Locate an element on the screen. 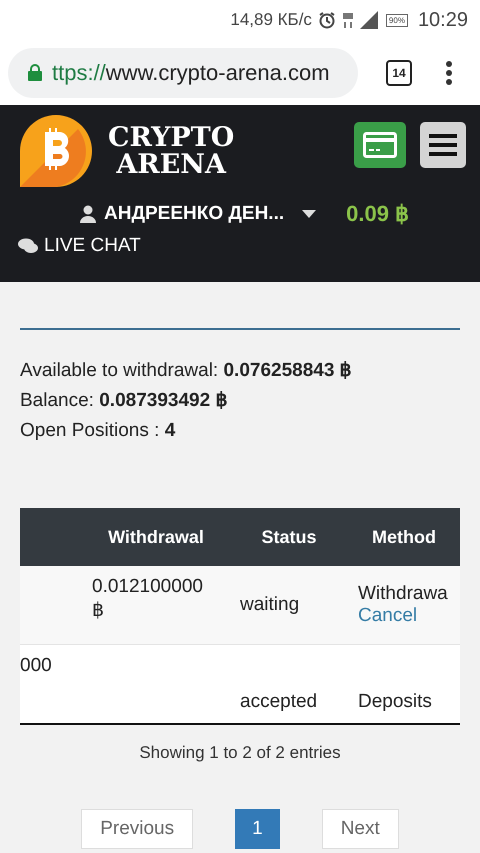 This screenshot has height=853, width=480. previous-button: Previous is located at coordinates (137, 829).